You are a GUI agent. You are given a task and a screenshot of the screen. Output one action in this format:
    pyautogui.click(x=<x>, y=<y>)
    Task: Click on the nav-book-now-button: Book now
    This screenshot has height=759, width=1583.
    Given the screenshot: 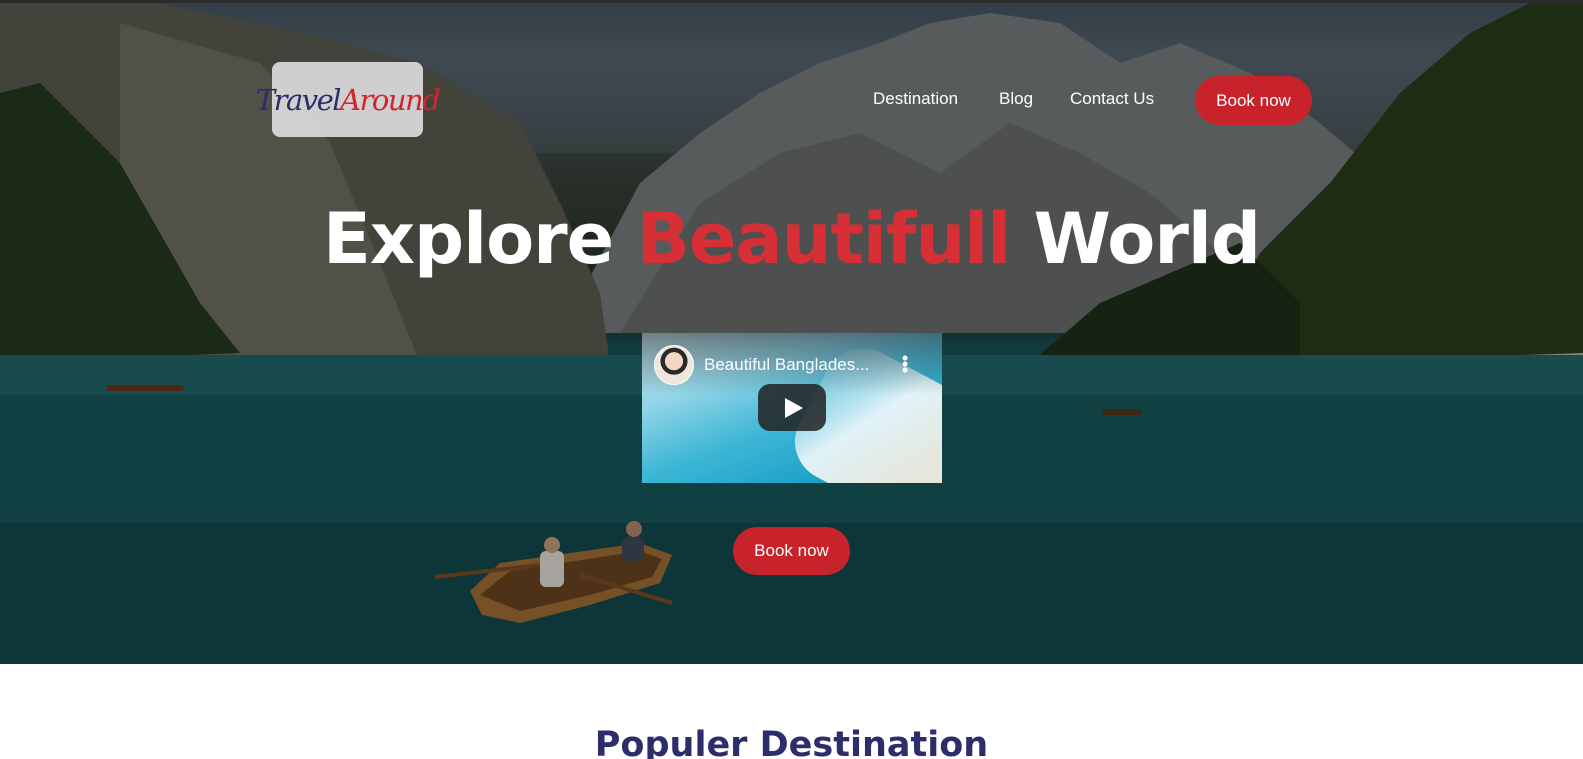 What is the action you would take?
    pyautogui.click(x=1253, y=100)
    